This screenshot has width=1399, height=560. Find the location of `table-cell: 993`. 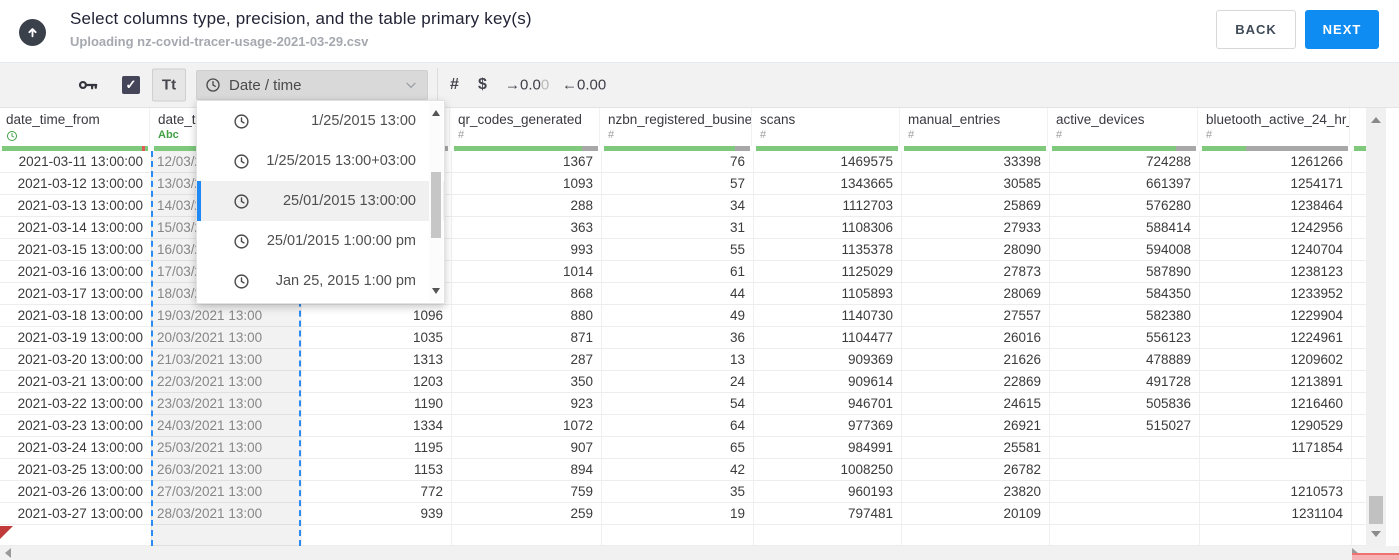

table-cell: 993 is located at coordinates (527, 250).